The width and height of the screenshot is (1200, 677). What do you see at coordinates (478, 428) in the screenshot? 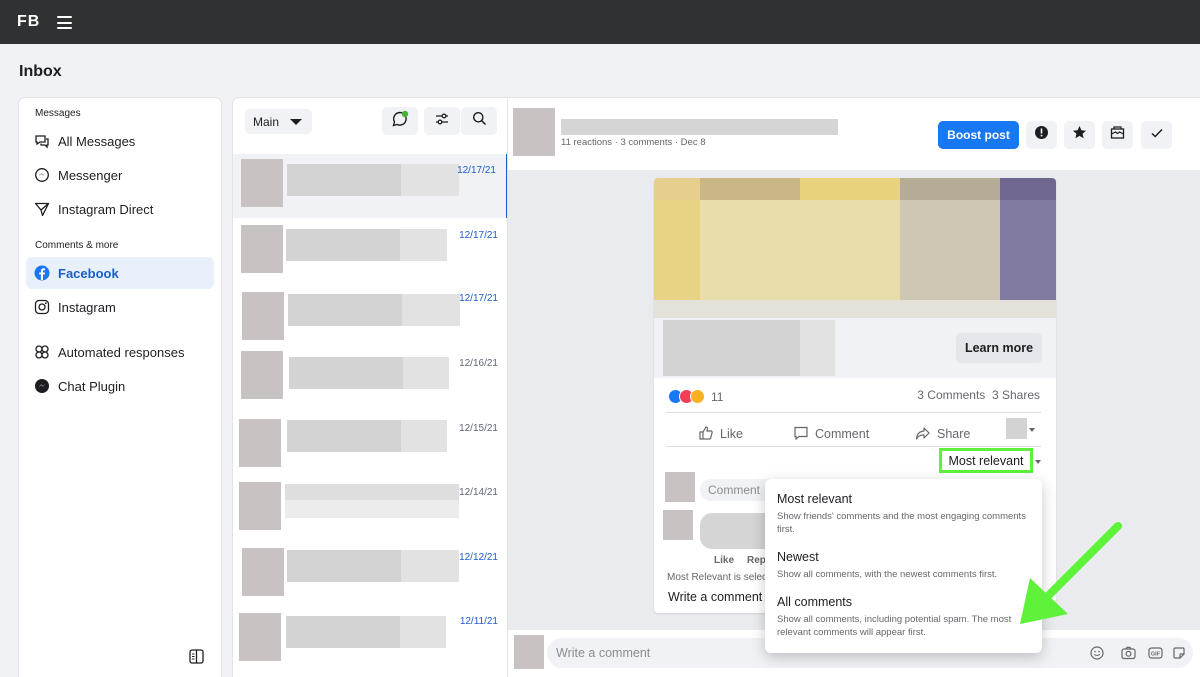
I see `message-date: 12/15/21` at bounding box center [478, 428].